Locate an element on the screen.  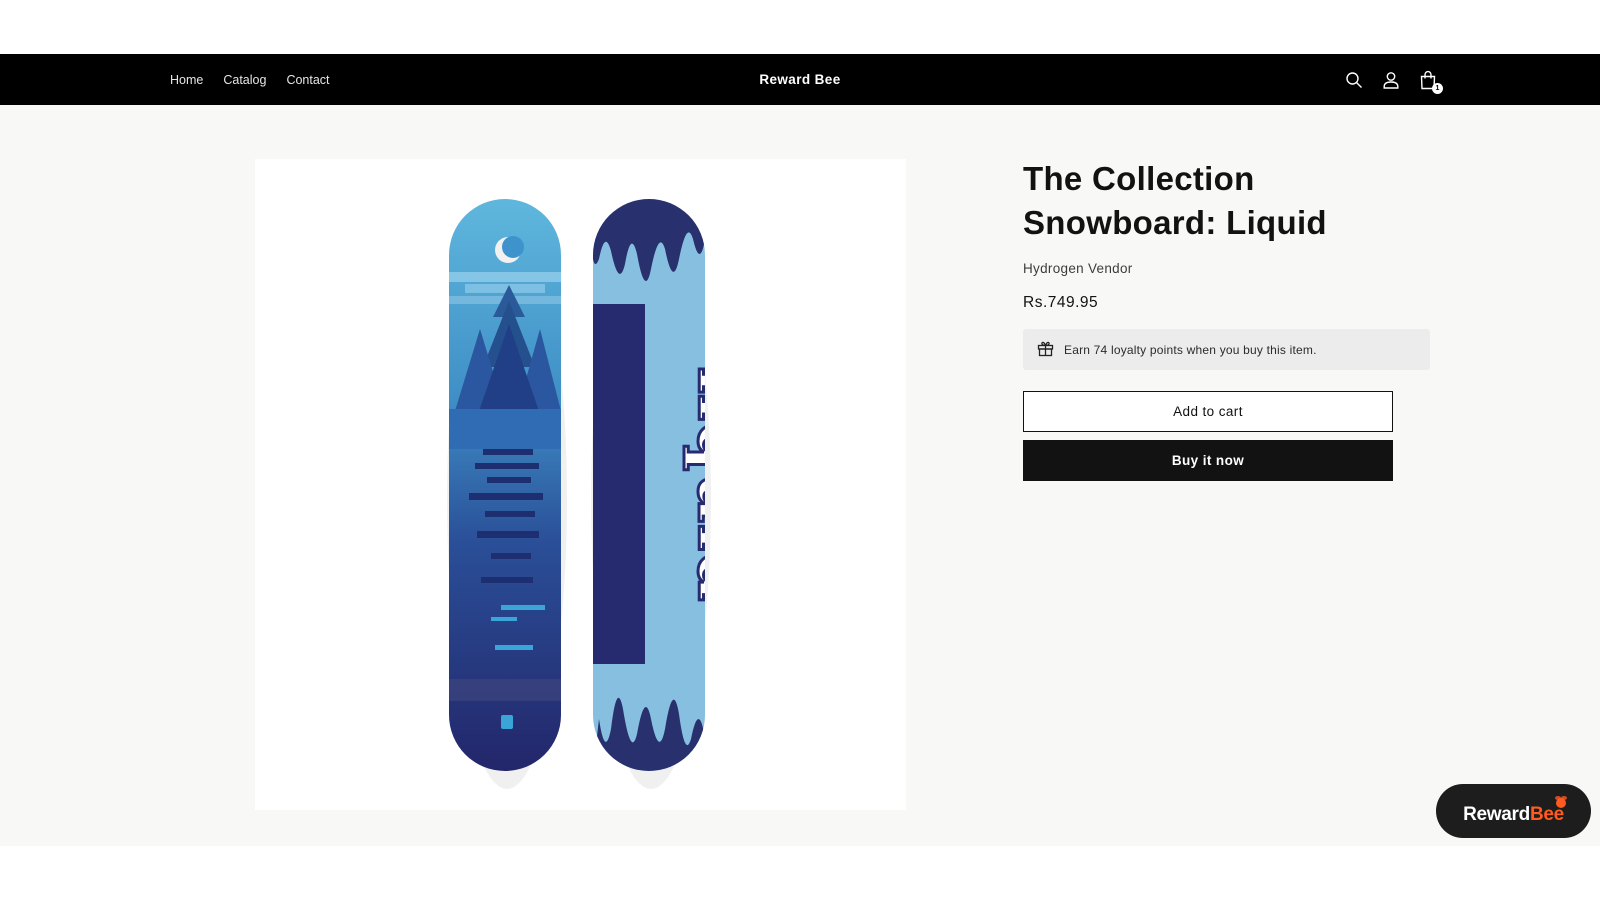
site-header: Home Catalog Contact Reward Bee 1 is located at coordinates (800, 79).